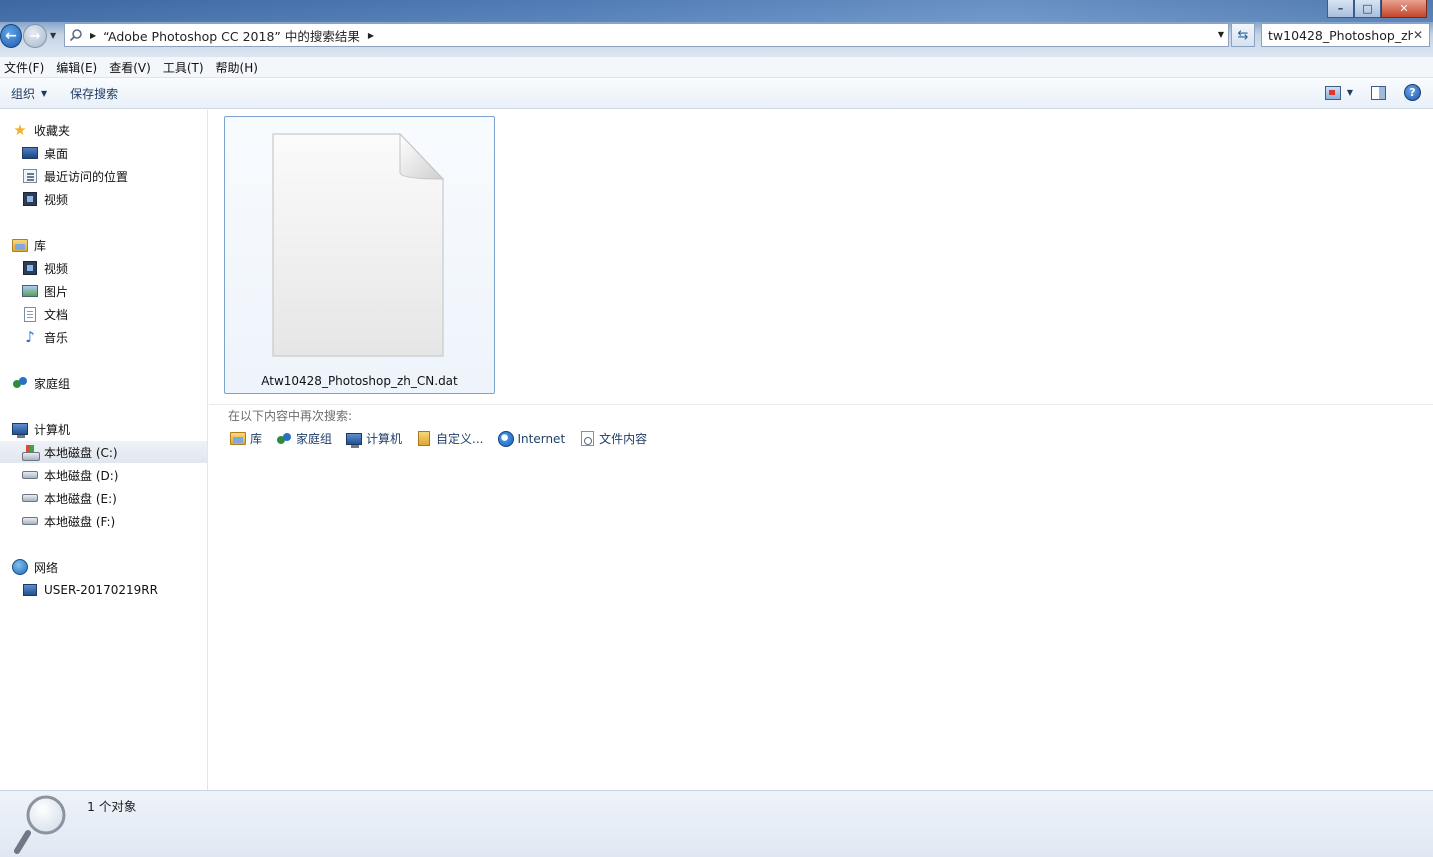  I want to click on search-again-item-label: Internet, so click(541, 438).